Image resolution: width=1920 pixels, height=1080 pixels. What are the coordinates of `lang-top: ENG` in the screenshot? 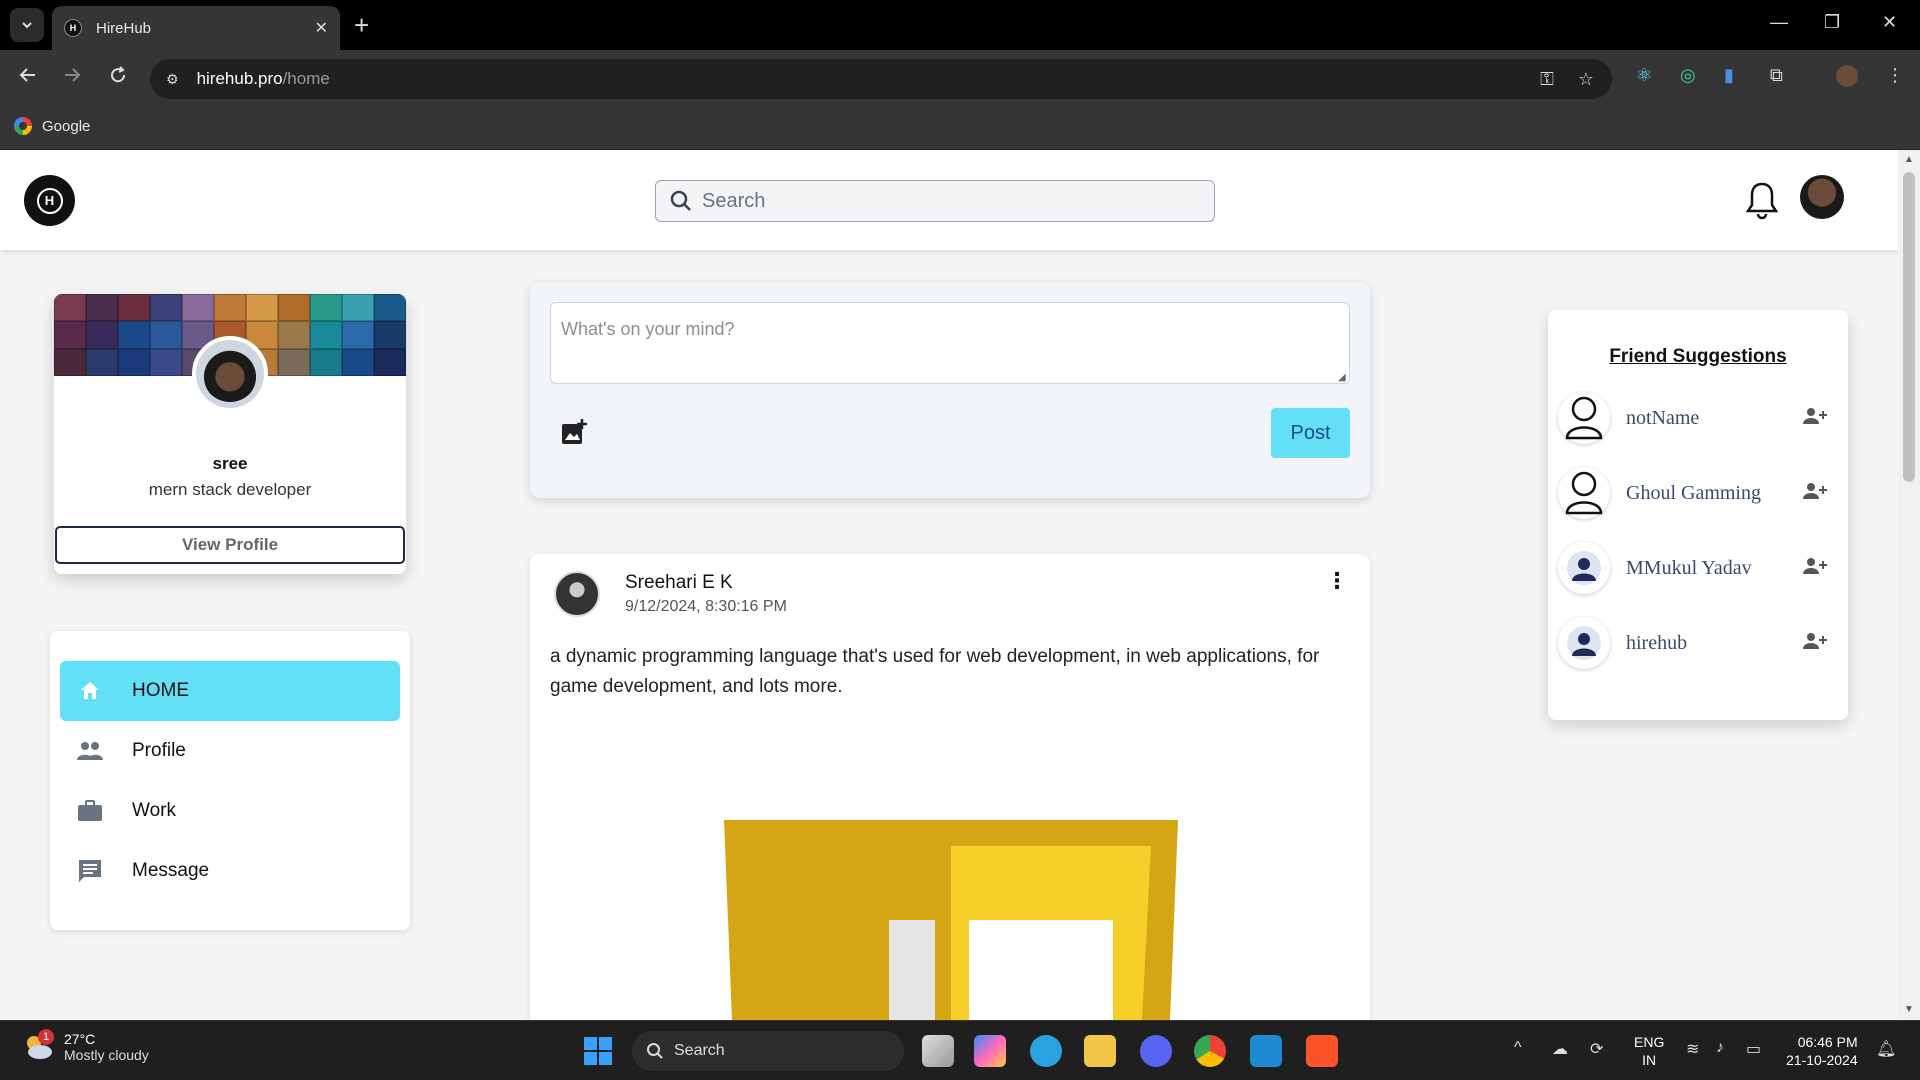 It's located at (1649, 1042).